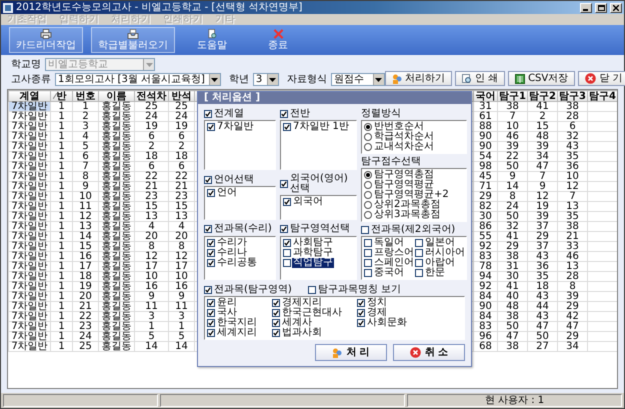  What do you see at coordinates (227, 303) in the screenshot?
I see `list-item: 윤리` at bounding box center [227, 303].